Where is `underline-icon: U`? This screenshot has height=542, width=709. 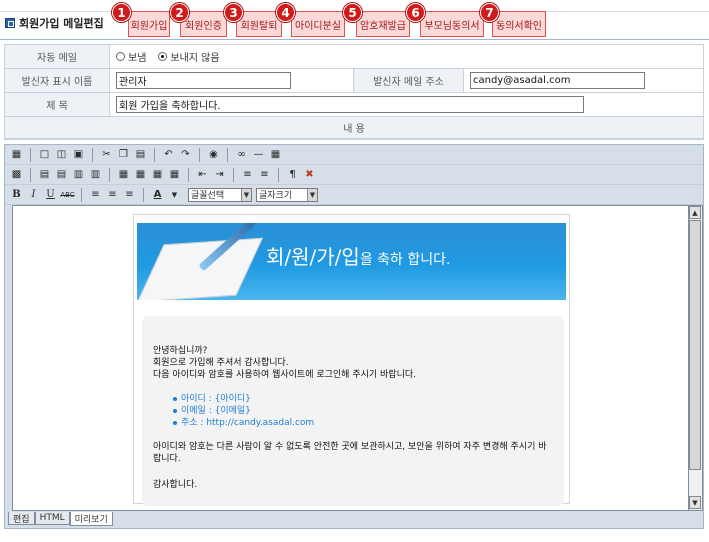 underline-icon: U is located at coordinates (50, 194).